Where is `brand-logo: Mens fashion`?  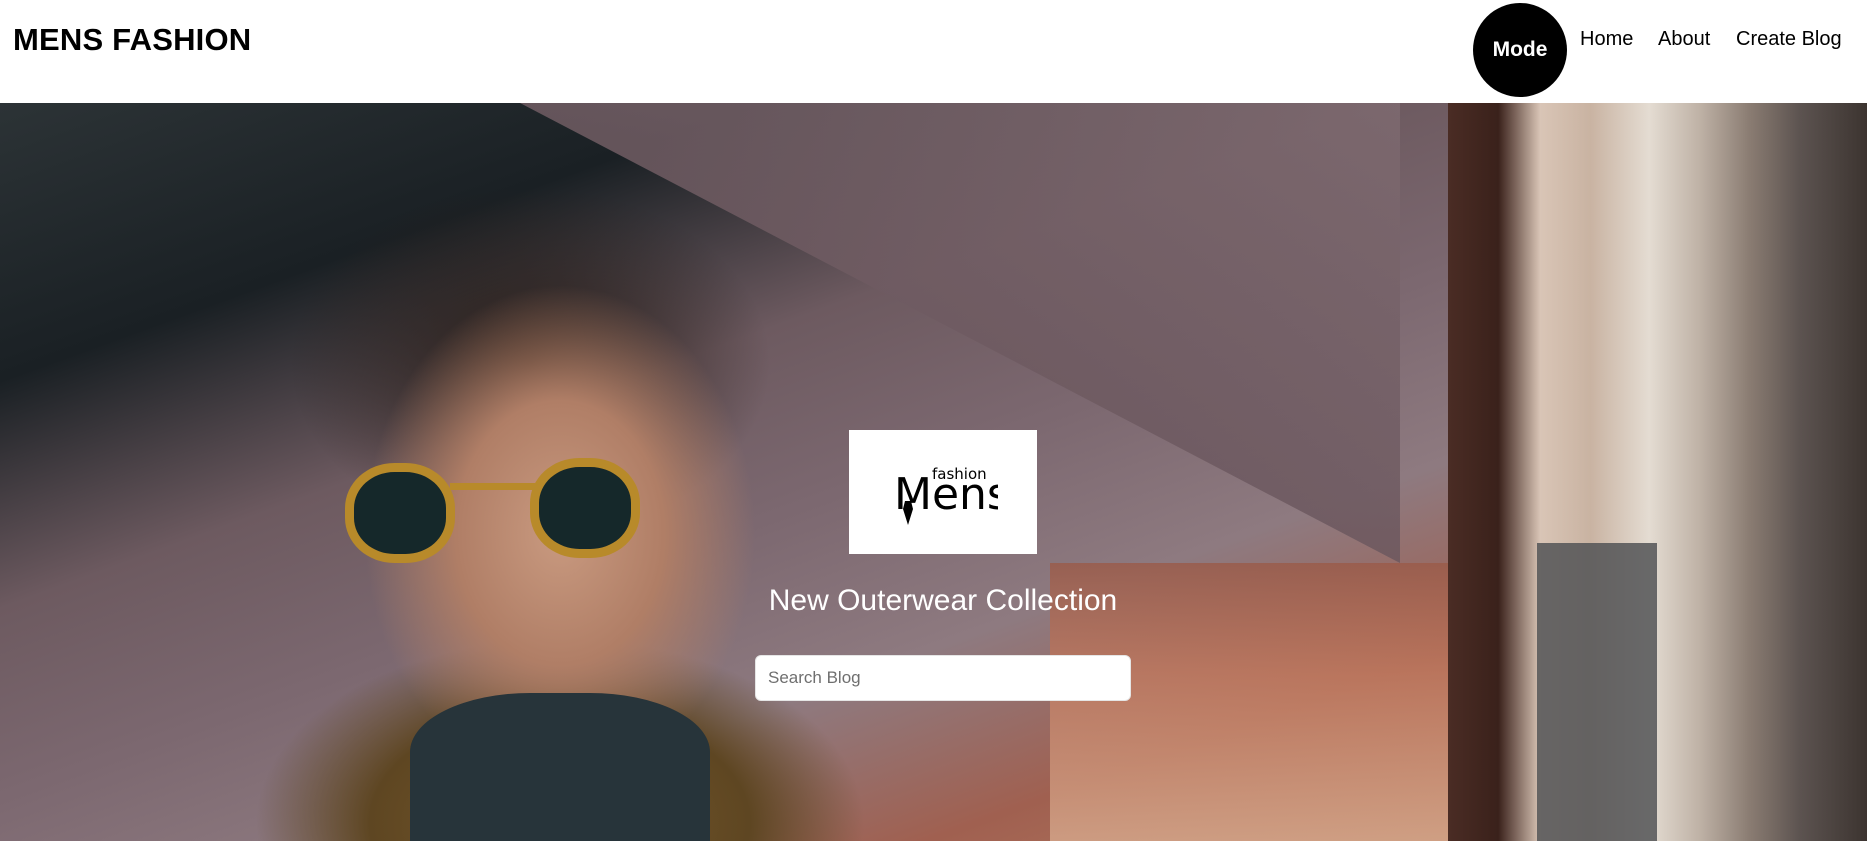
brand-logo: Mens fashion is located at coordinates (943, 492).